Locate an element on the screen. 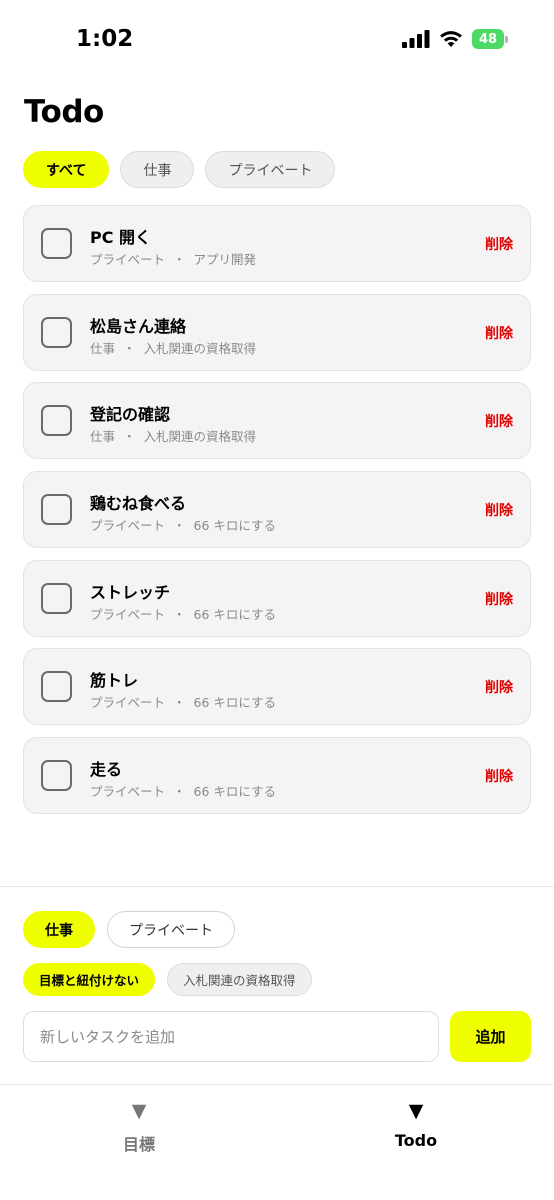 The height and width of the screenshot is (1200, 554). category-work: 仕事 is located at coordinates (59, 929).